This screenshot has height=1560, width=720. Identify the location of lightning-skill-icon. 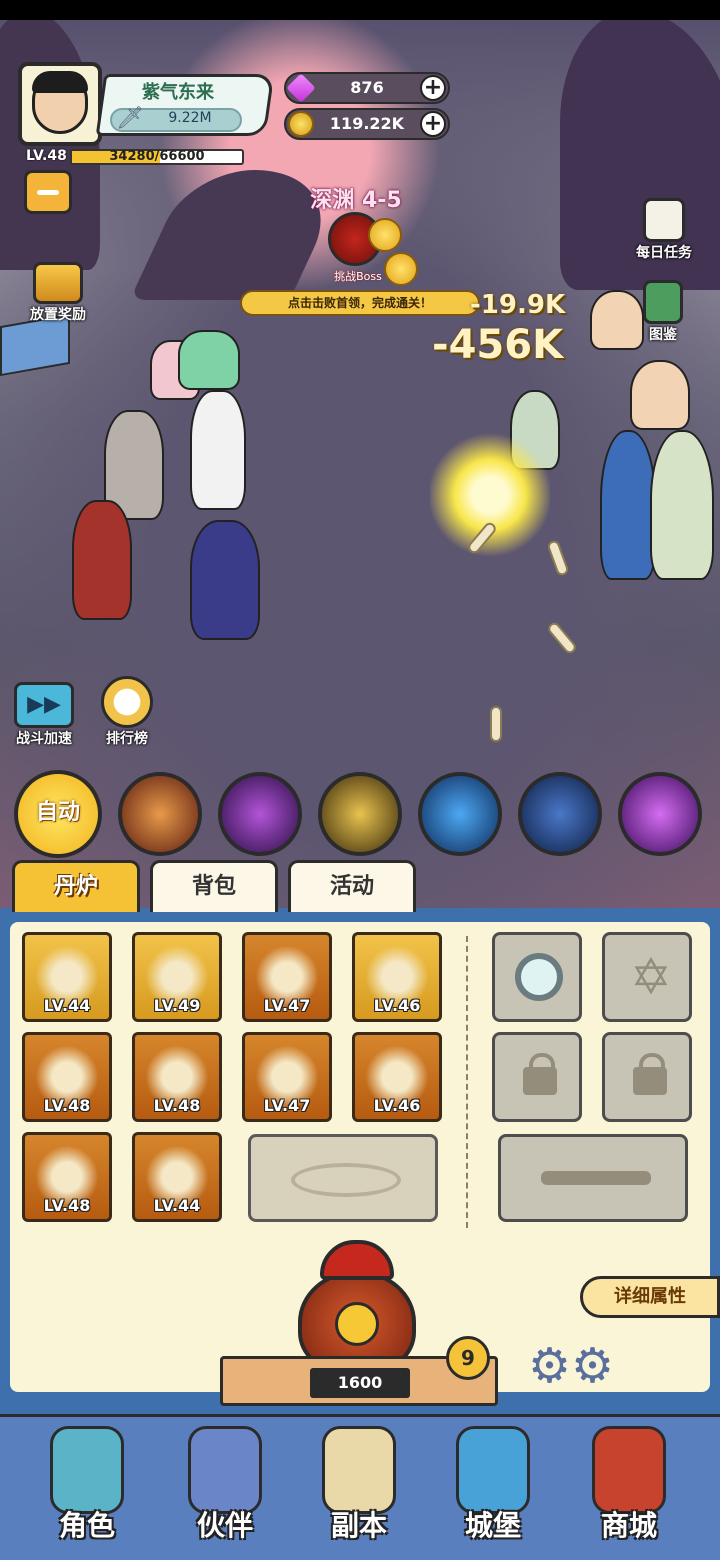
(560, 814).